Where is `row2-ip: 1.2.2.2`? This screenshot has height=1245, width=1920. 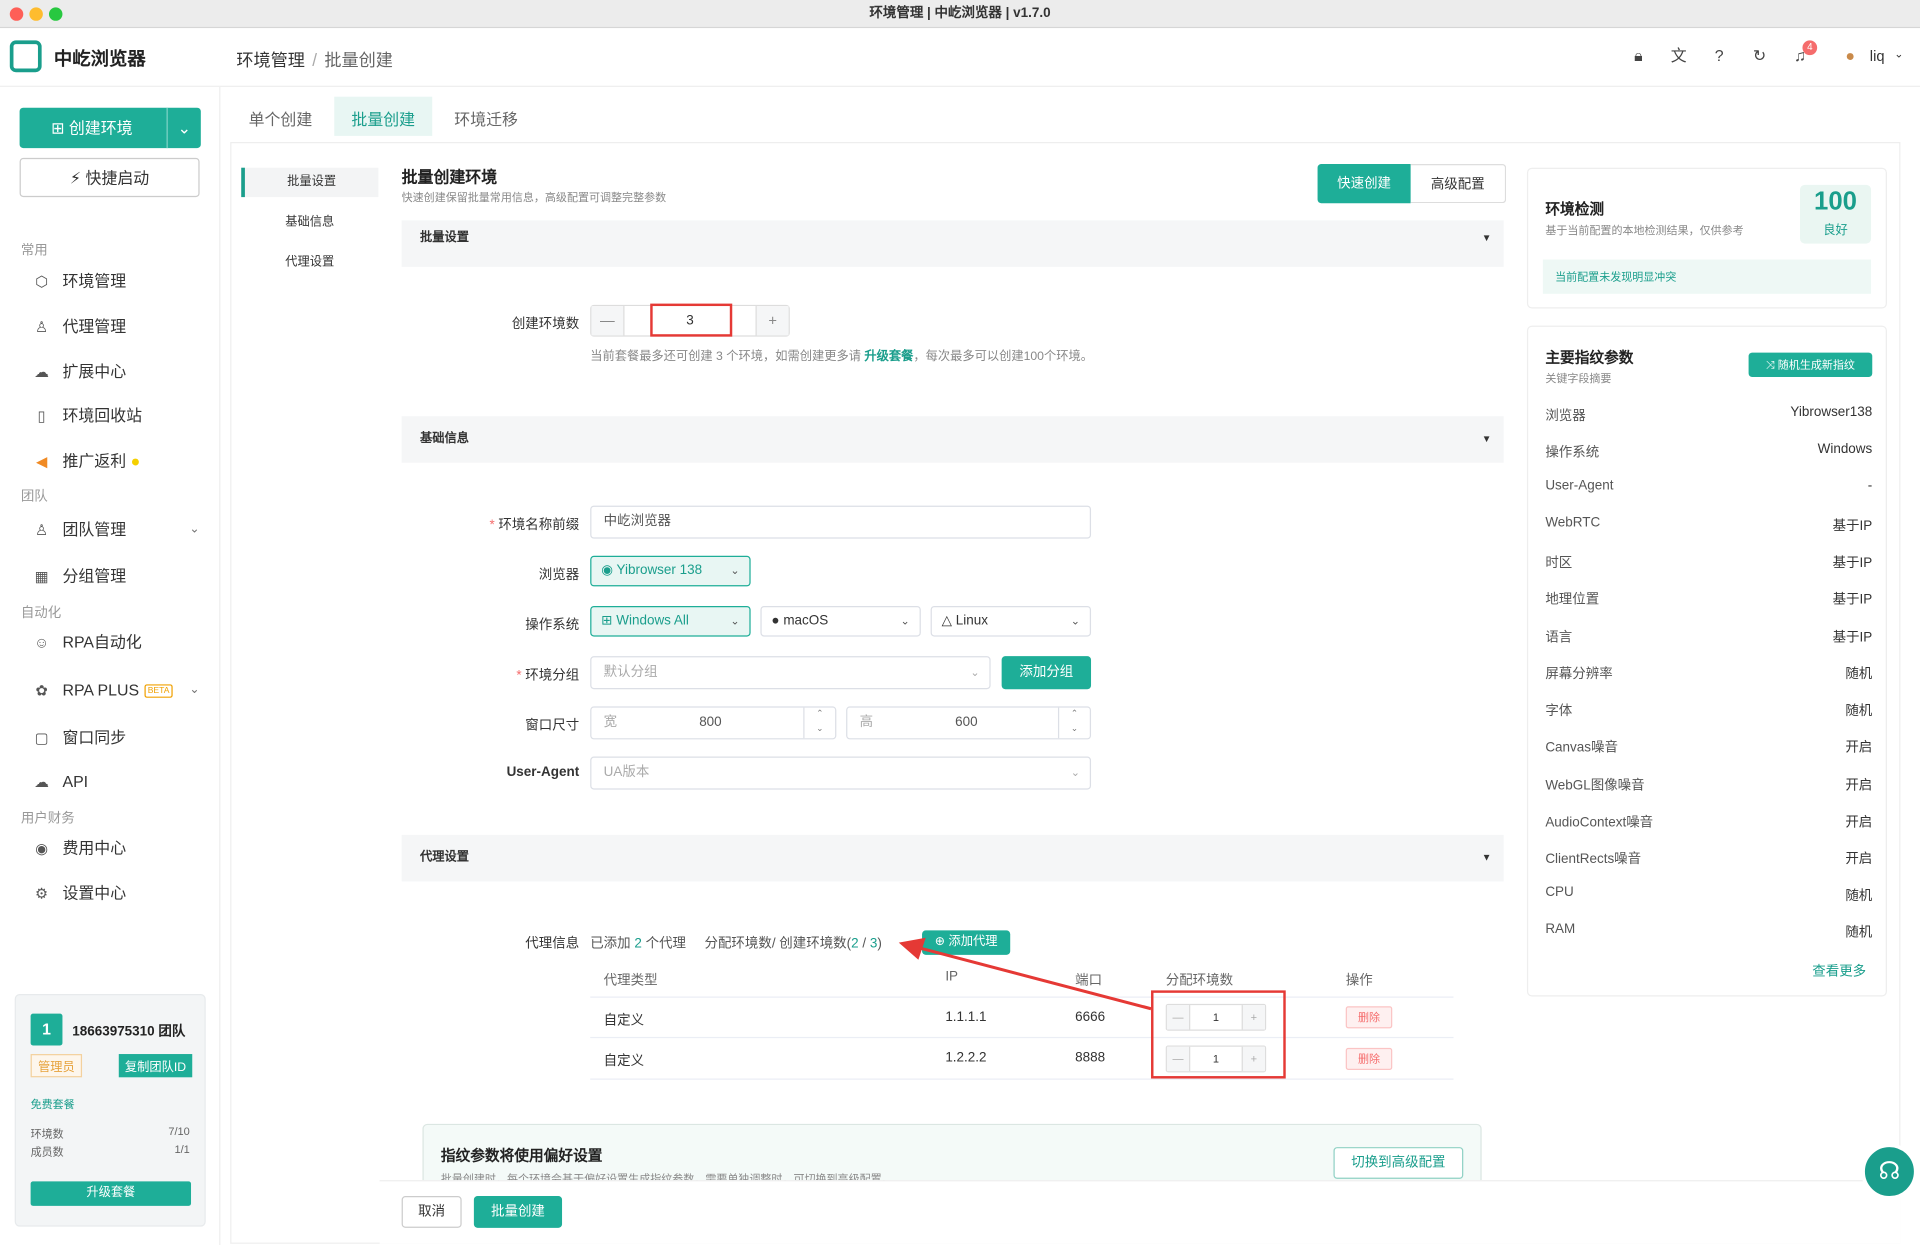 row2-ip: 1.2.2.2 is located at coordinates (966, 1058).